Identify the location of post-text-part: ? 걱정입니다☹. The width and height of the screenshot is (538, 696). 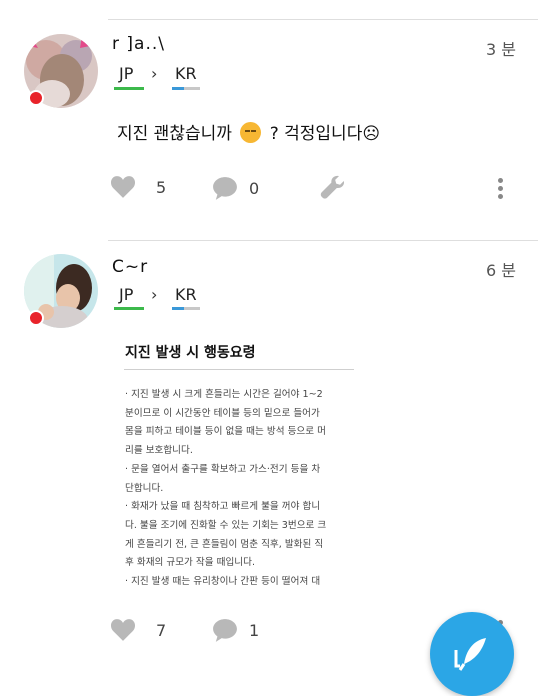
(325, 134).